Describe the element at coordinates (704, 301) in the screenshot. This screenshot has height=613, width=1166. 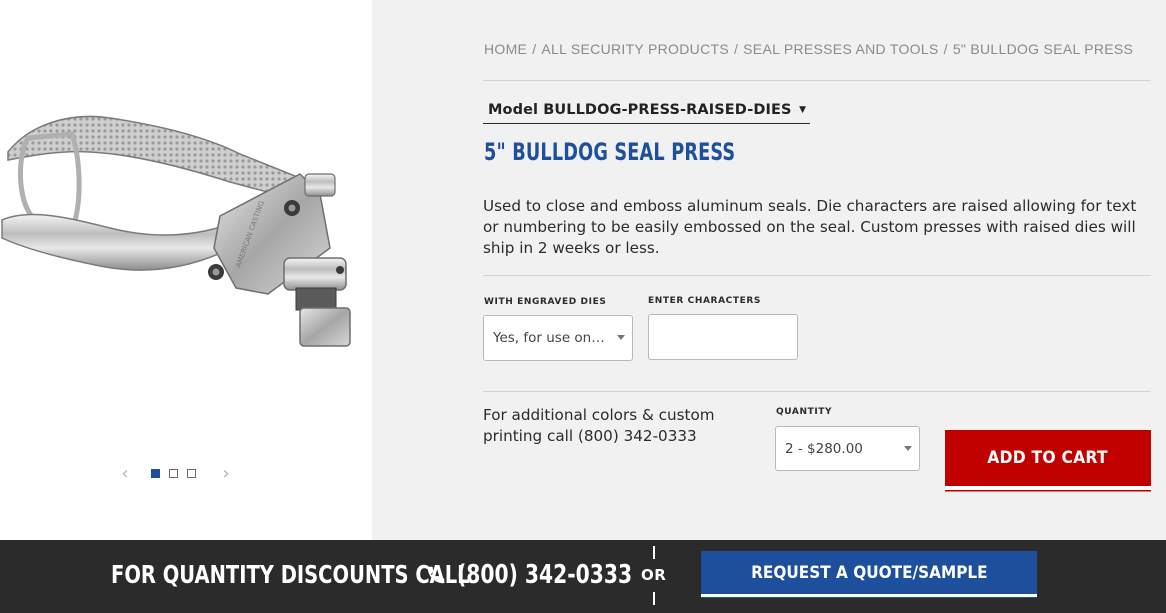
I see `enter-characters-label: ENTER CHARACTERS` at that location.